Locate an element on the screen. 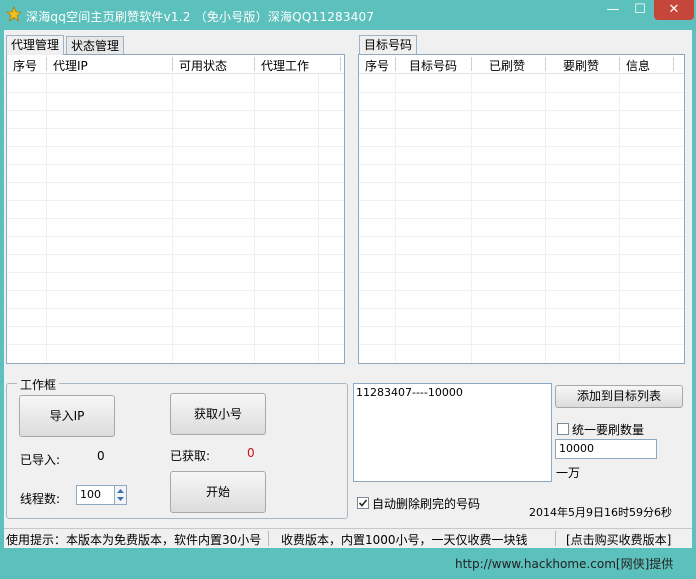 This screenshot has width=696, height=579. col-target-number: 目标号码 is located at coordinates (433, 65).